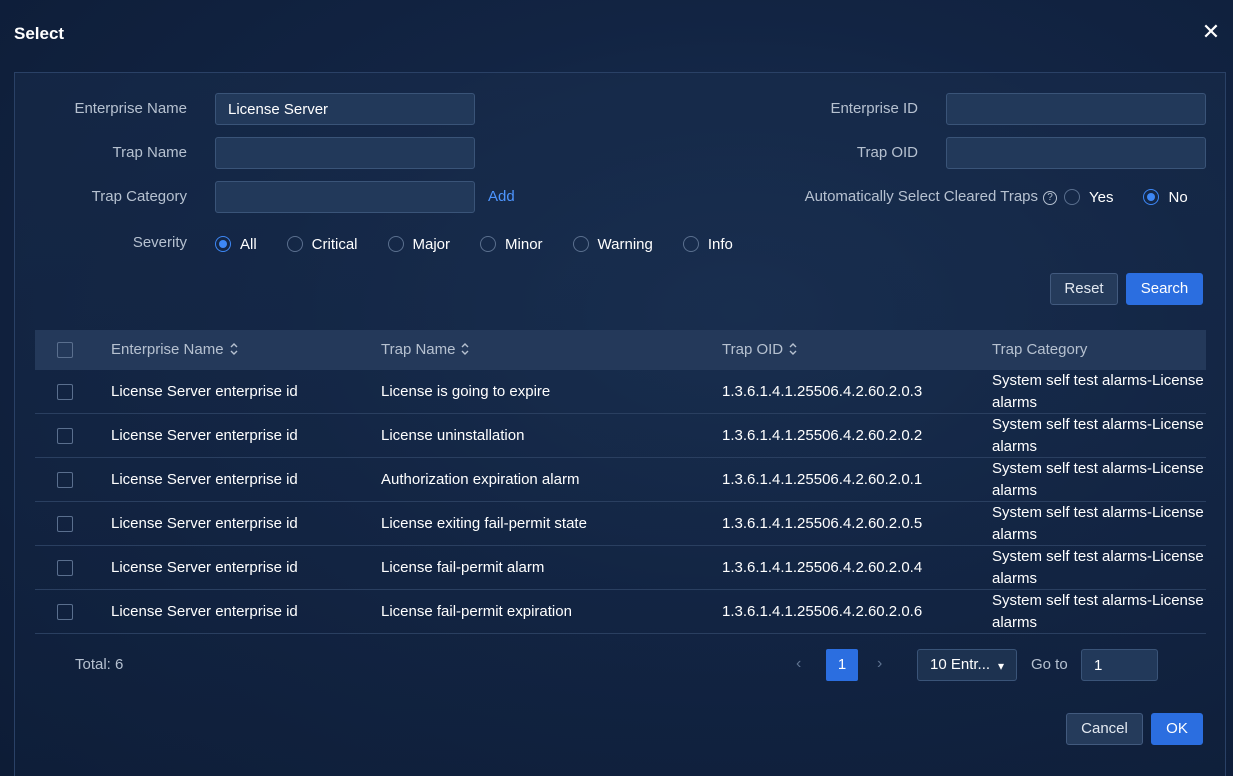 The width and height of the screenshot is (1233, 776). I want to click on column-label: Enterprise Name, so click(167, 349).